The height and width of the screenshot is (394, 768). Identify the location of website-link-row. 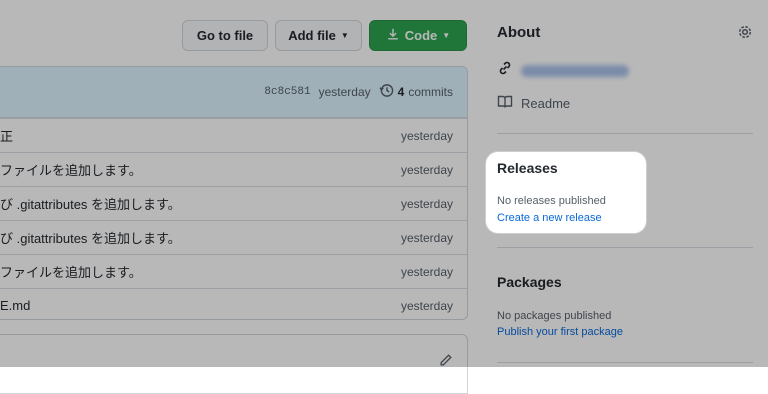
(563, 70).